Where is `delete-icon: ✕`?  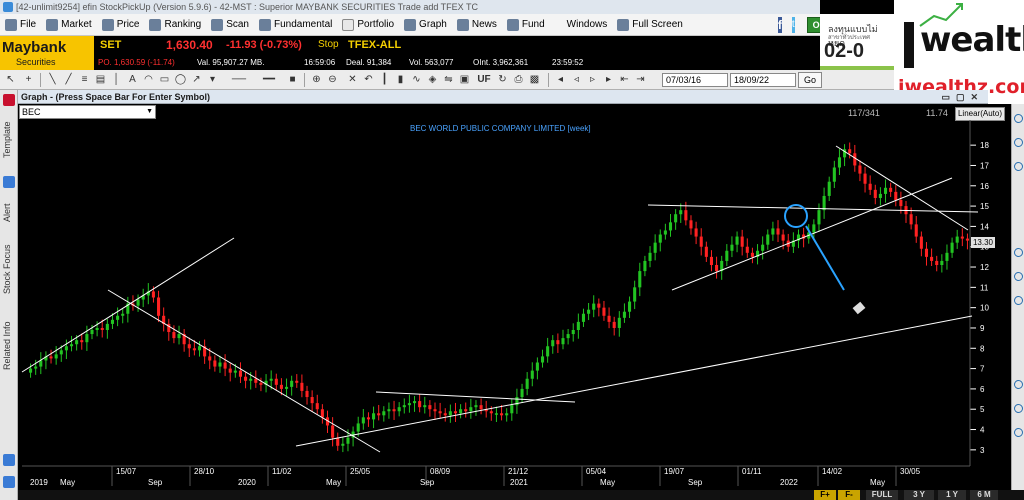
delete-icon: ✕ is located at coordinates (352, 79).